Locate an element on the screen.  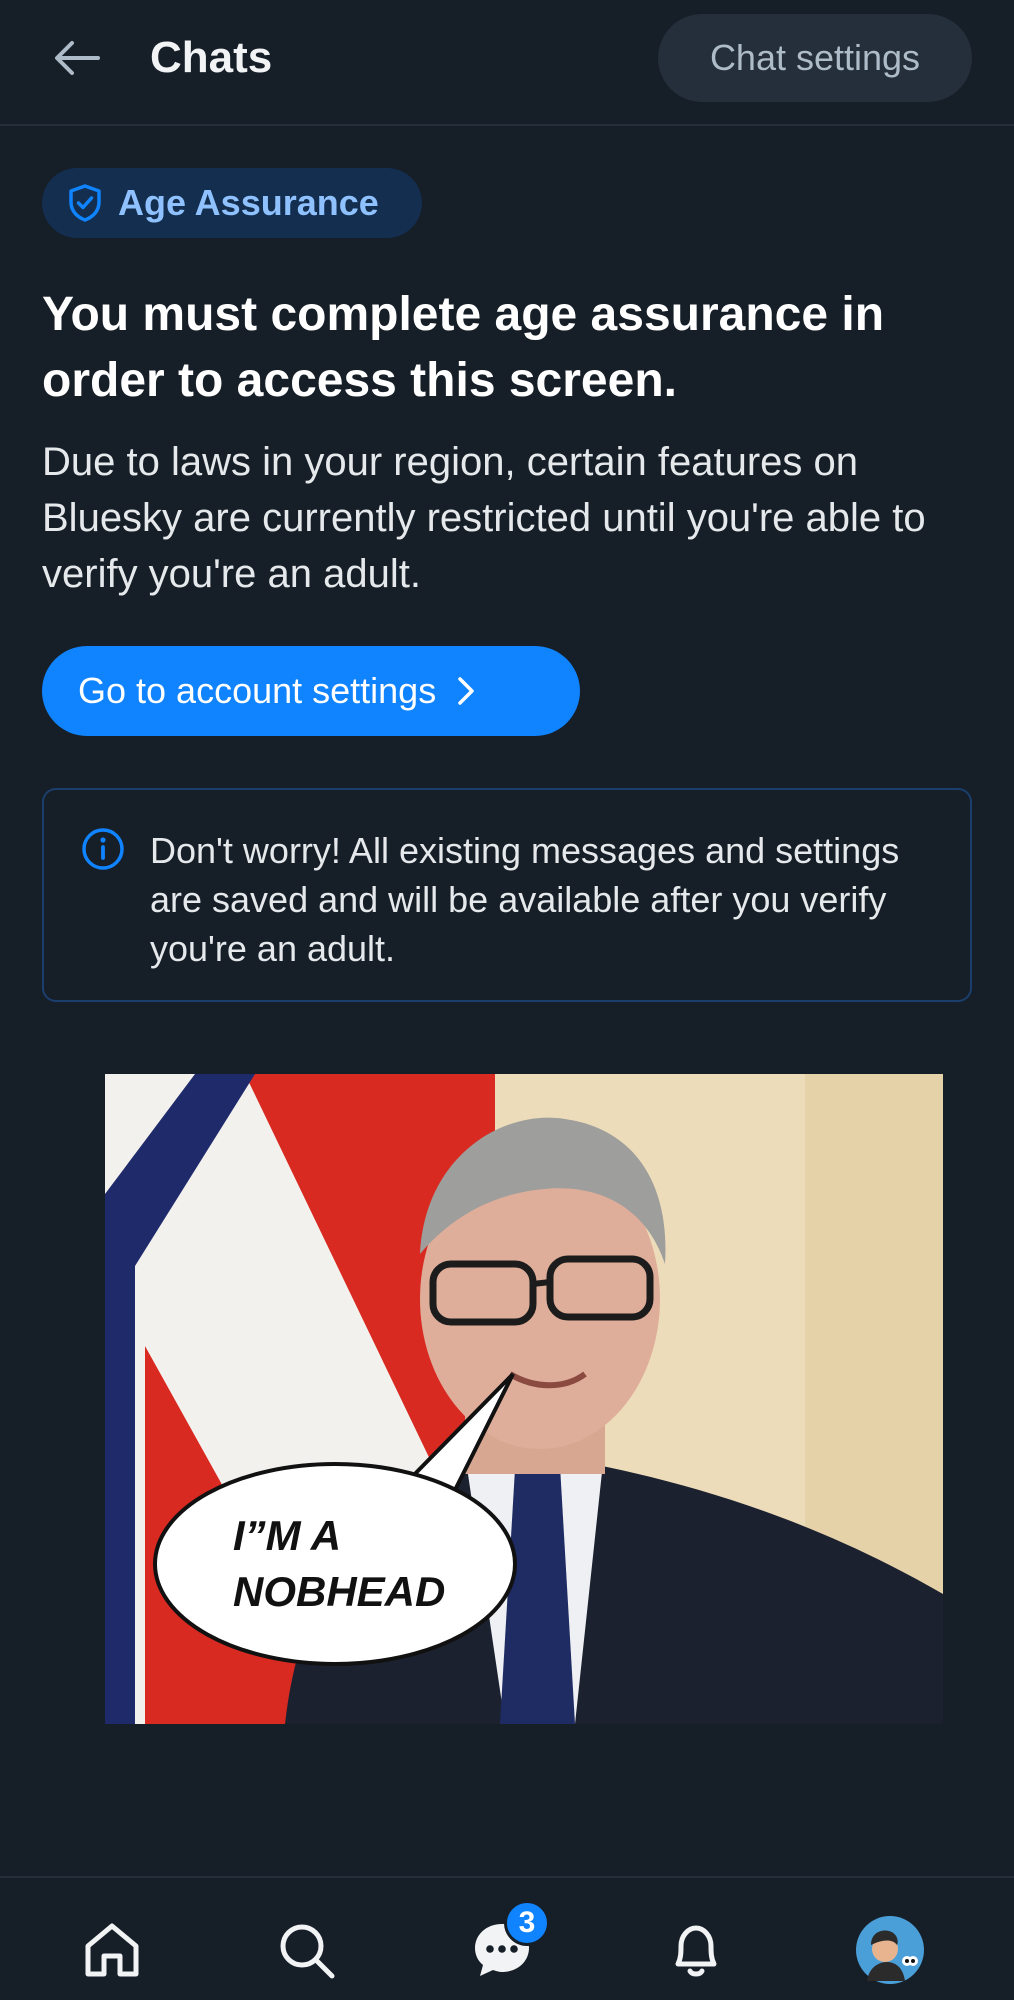
nav-home is located at coordinates (112, 1950).